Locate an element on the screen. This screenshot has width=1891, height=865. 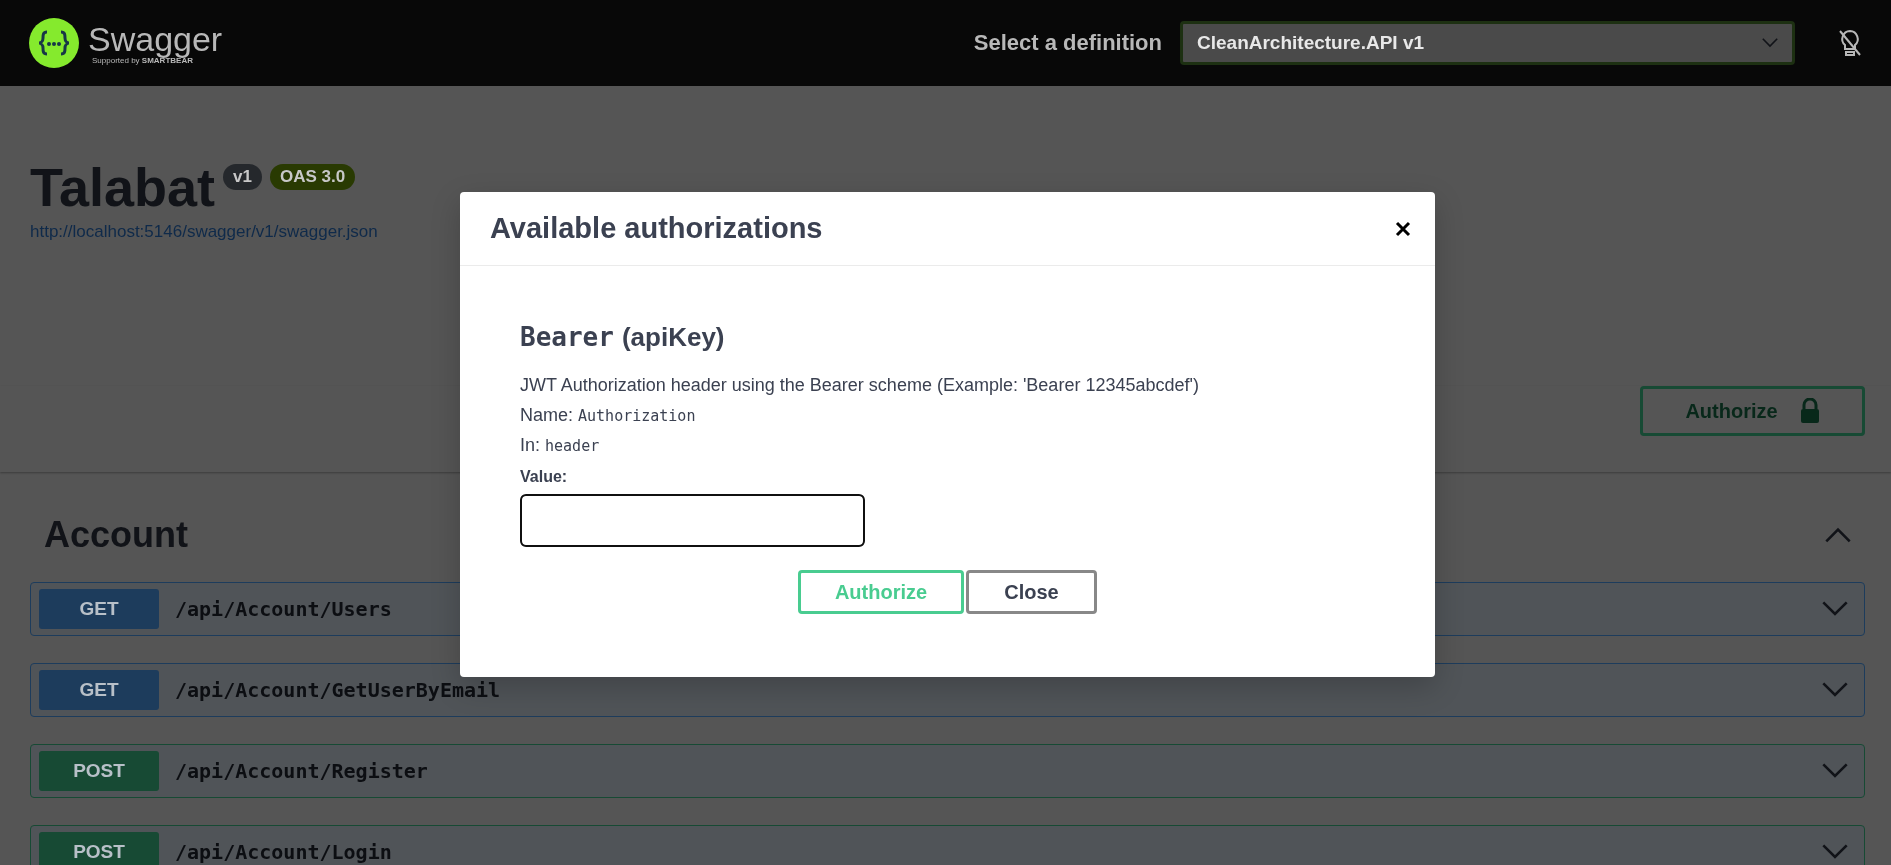
version-badge: v1 is located at coordinates (242, 177).